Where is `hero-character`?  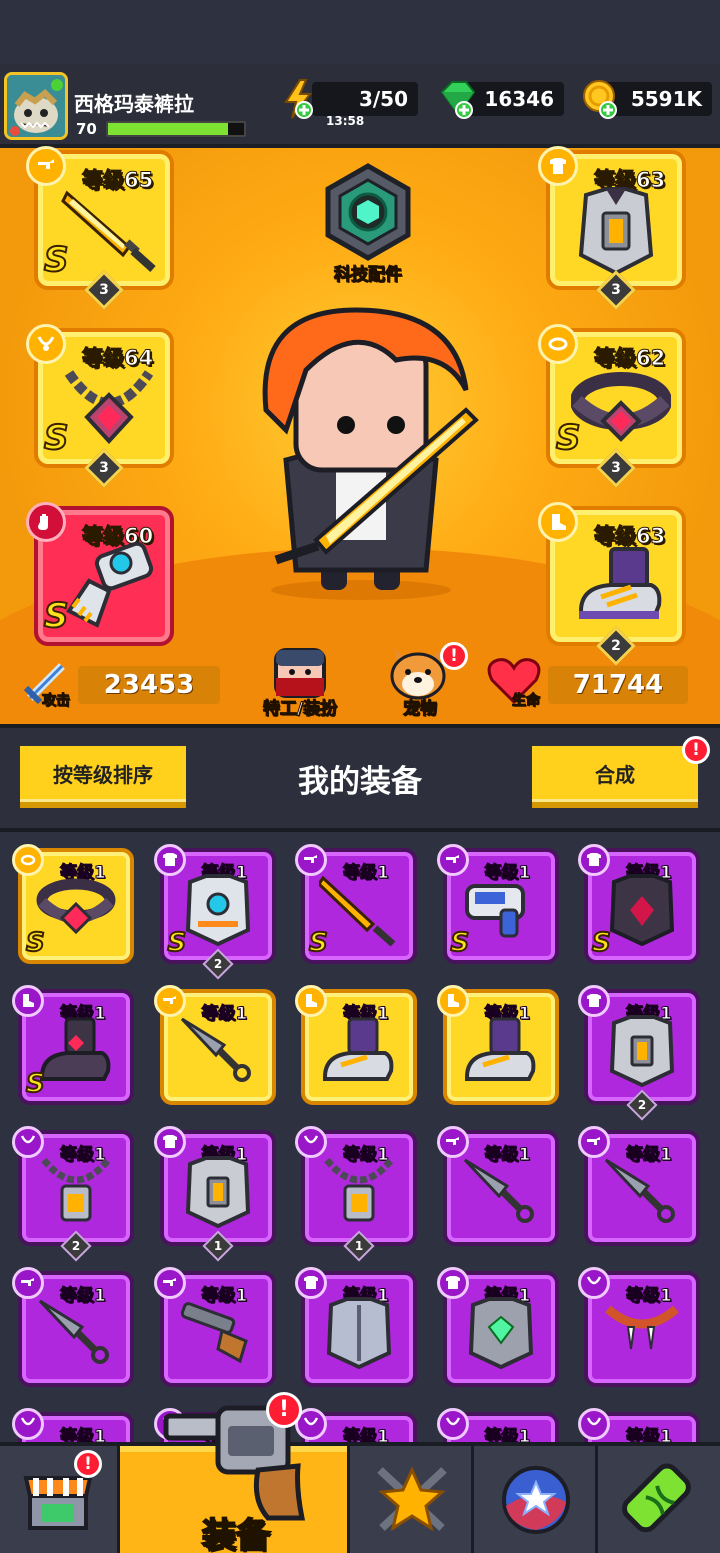 hero-character is located at coordinates (370, 453).